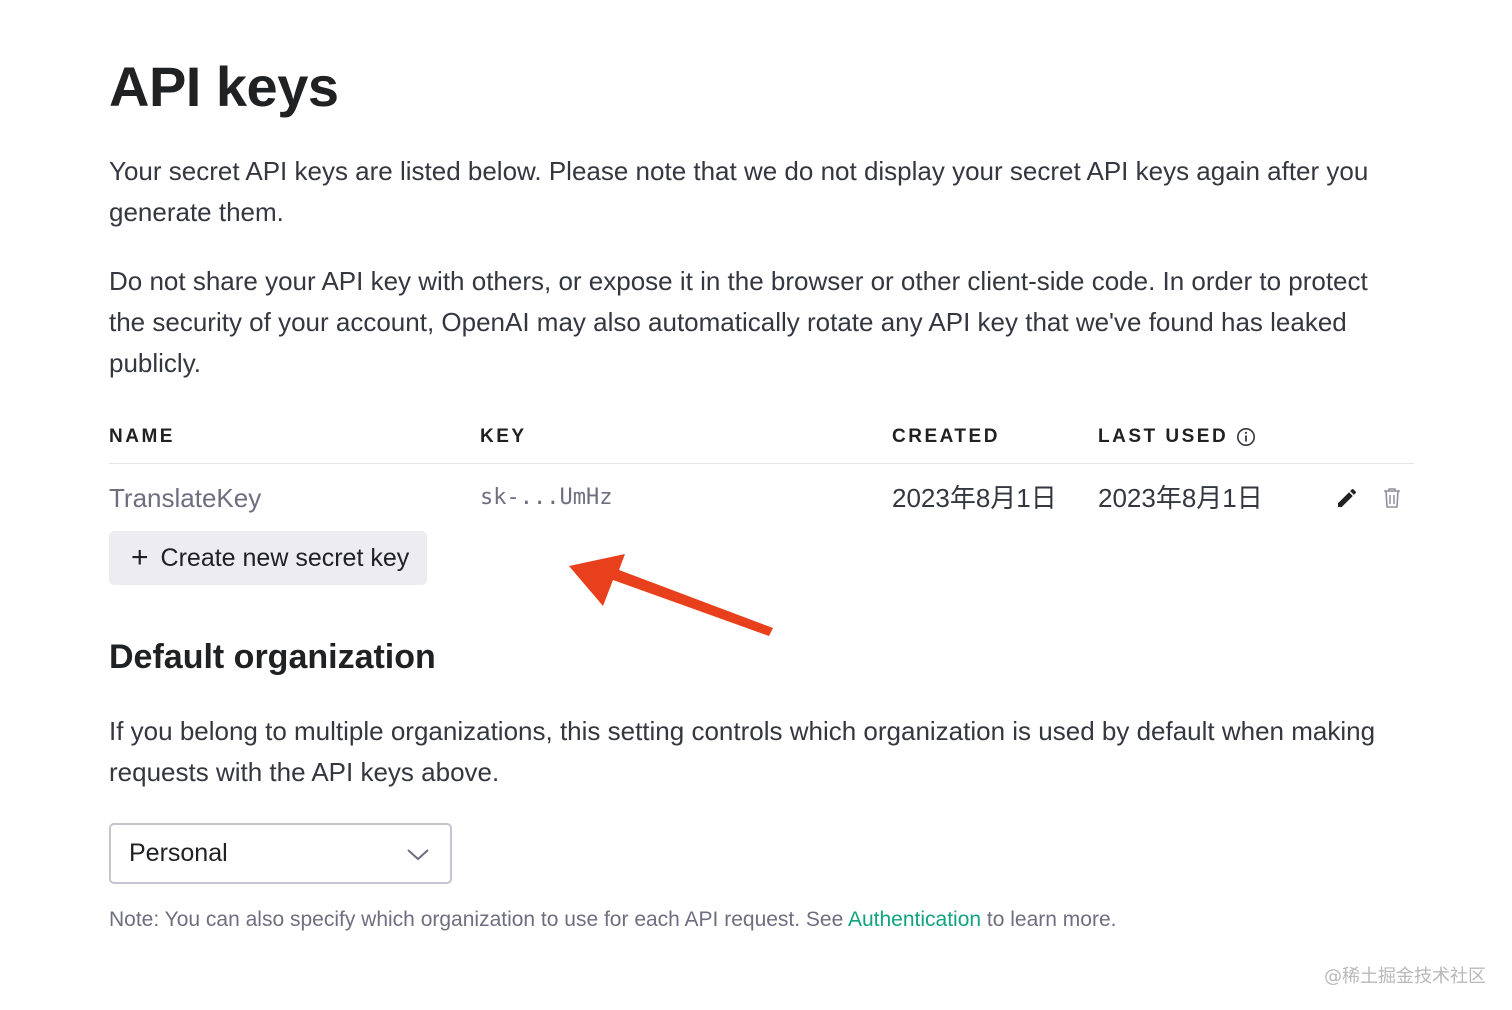 The height and width of the screenshot is (1010, 1512). What do you see at coordinates (178, 853) in the screenshot?
I see `organization-select-value: Personal` at bounding box center [178, 853].